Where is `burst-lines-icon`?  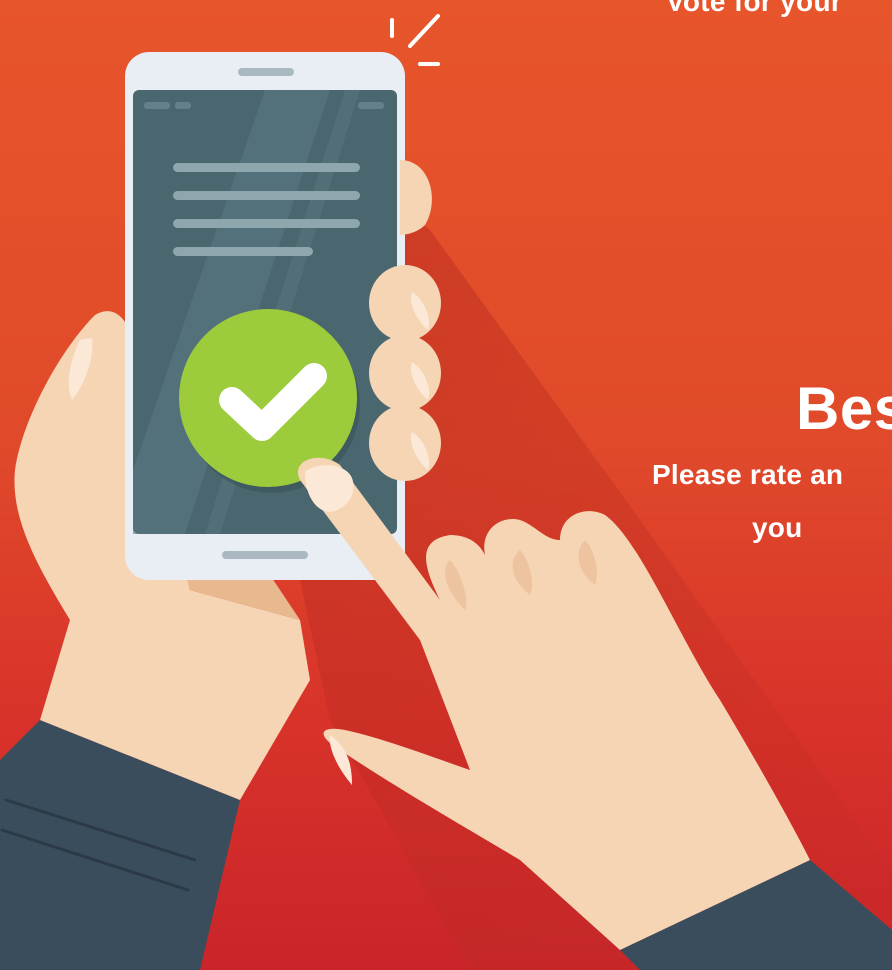
burst-lines-icon is located at coordinates (415, 40).